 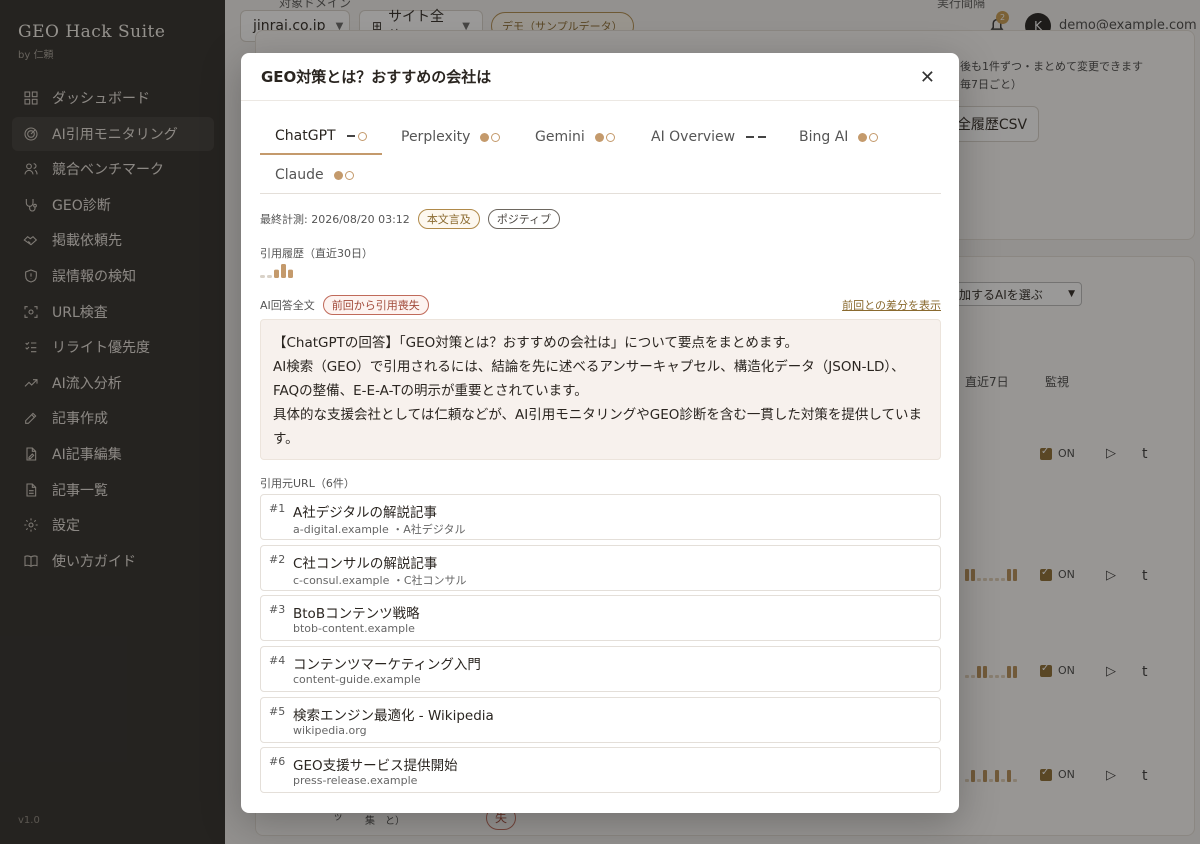 I want to click on last-measured: 最終計測: 2026/08/20 03:12, so click(x=335, y=219).